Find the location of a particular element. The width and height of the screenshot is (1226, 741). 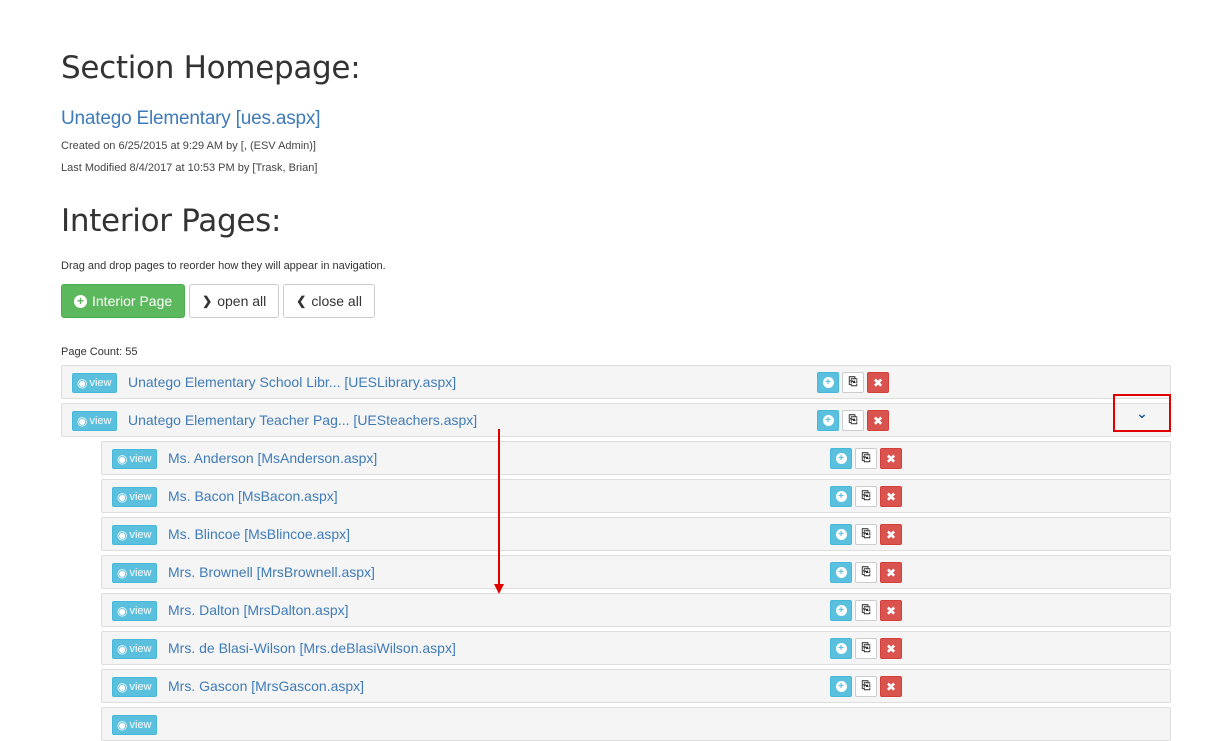

chevron-right-icon: ❯ is located at coordinates (207, 301).